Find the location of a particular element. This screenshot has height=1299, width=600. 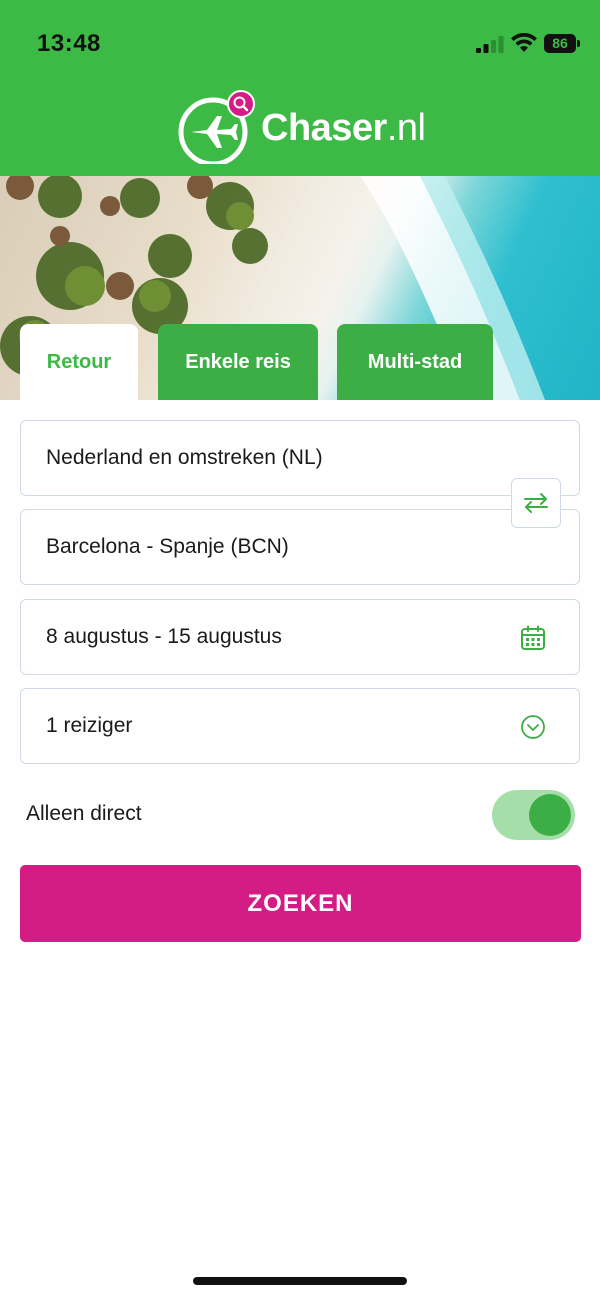

destination-value: Barcelona - Spanje (BCN) is located at coordinates (167, 546).